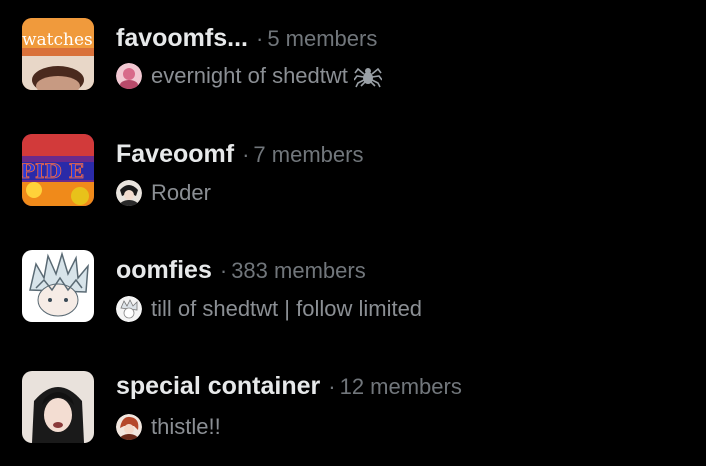  Describe the element at coordinates (400, 386) in the screenshot. I see `member-count: 12 members` at that location.